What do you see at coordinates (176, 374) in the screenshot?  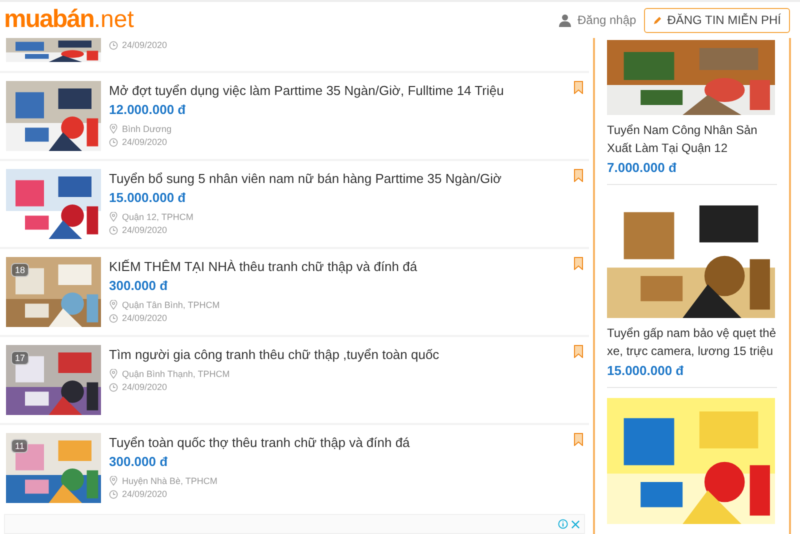 I see `listing-location: Quận Bình Thạnh, TPHCM` at bounding box center [176, 374].